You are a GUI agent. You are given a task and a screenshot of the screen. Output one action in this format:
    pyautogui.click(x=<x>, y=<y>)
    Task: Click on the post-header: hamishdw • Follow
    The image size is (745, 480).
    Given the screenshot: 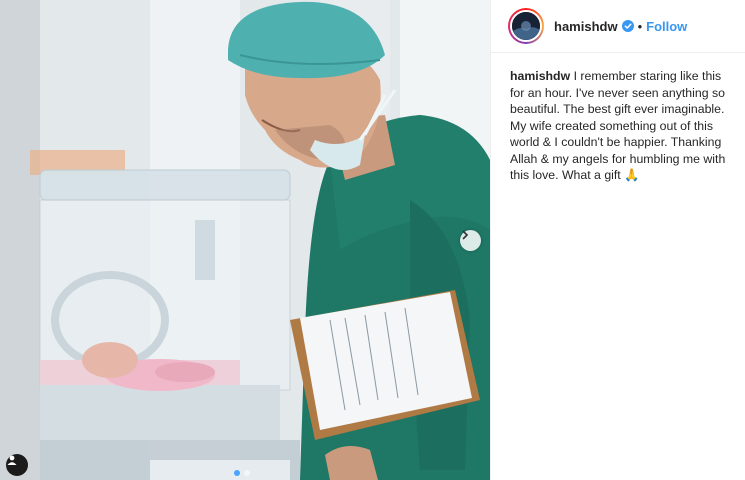 What is the action you would take?
    pyautogui.click(x=618, y=26)
    